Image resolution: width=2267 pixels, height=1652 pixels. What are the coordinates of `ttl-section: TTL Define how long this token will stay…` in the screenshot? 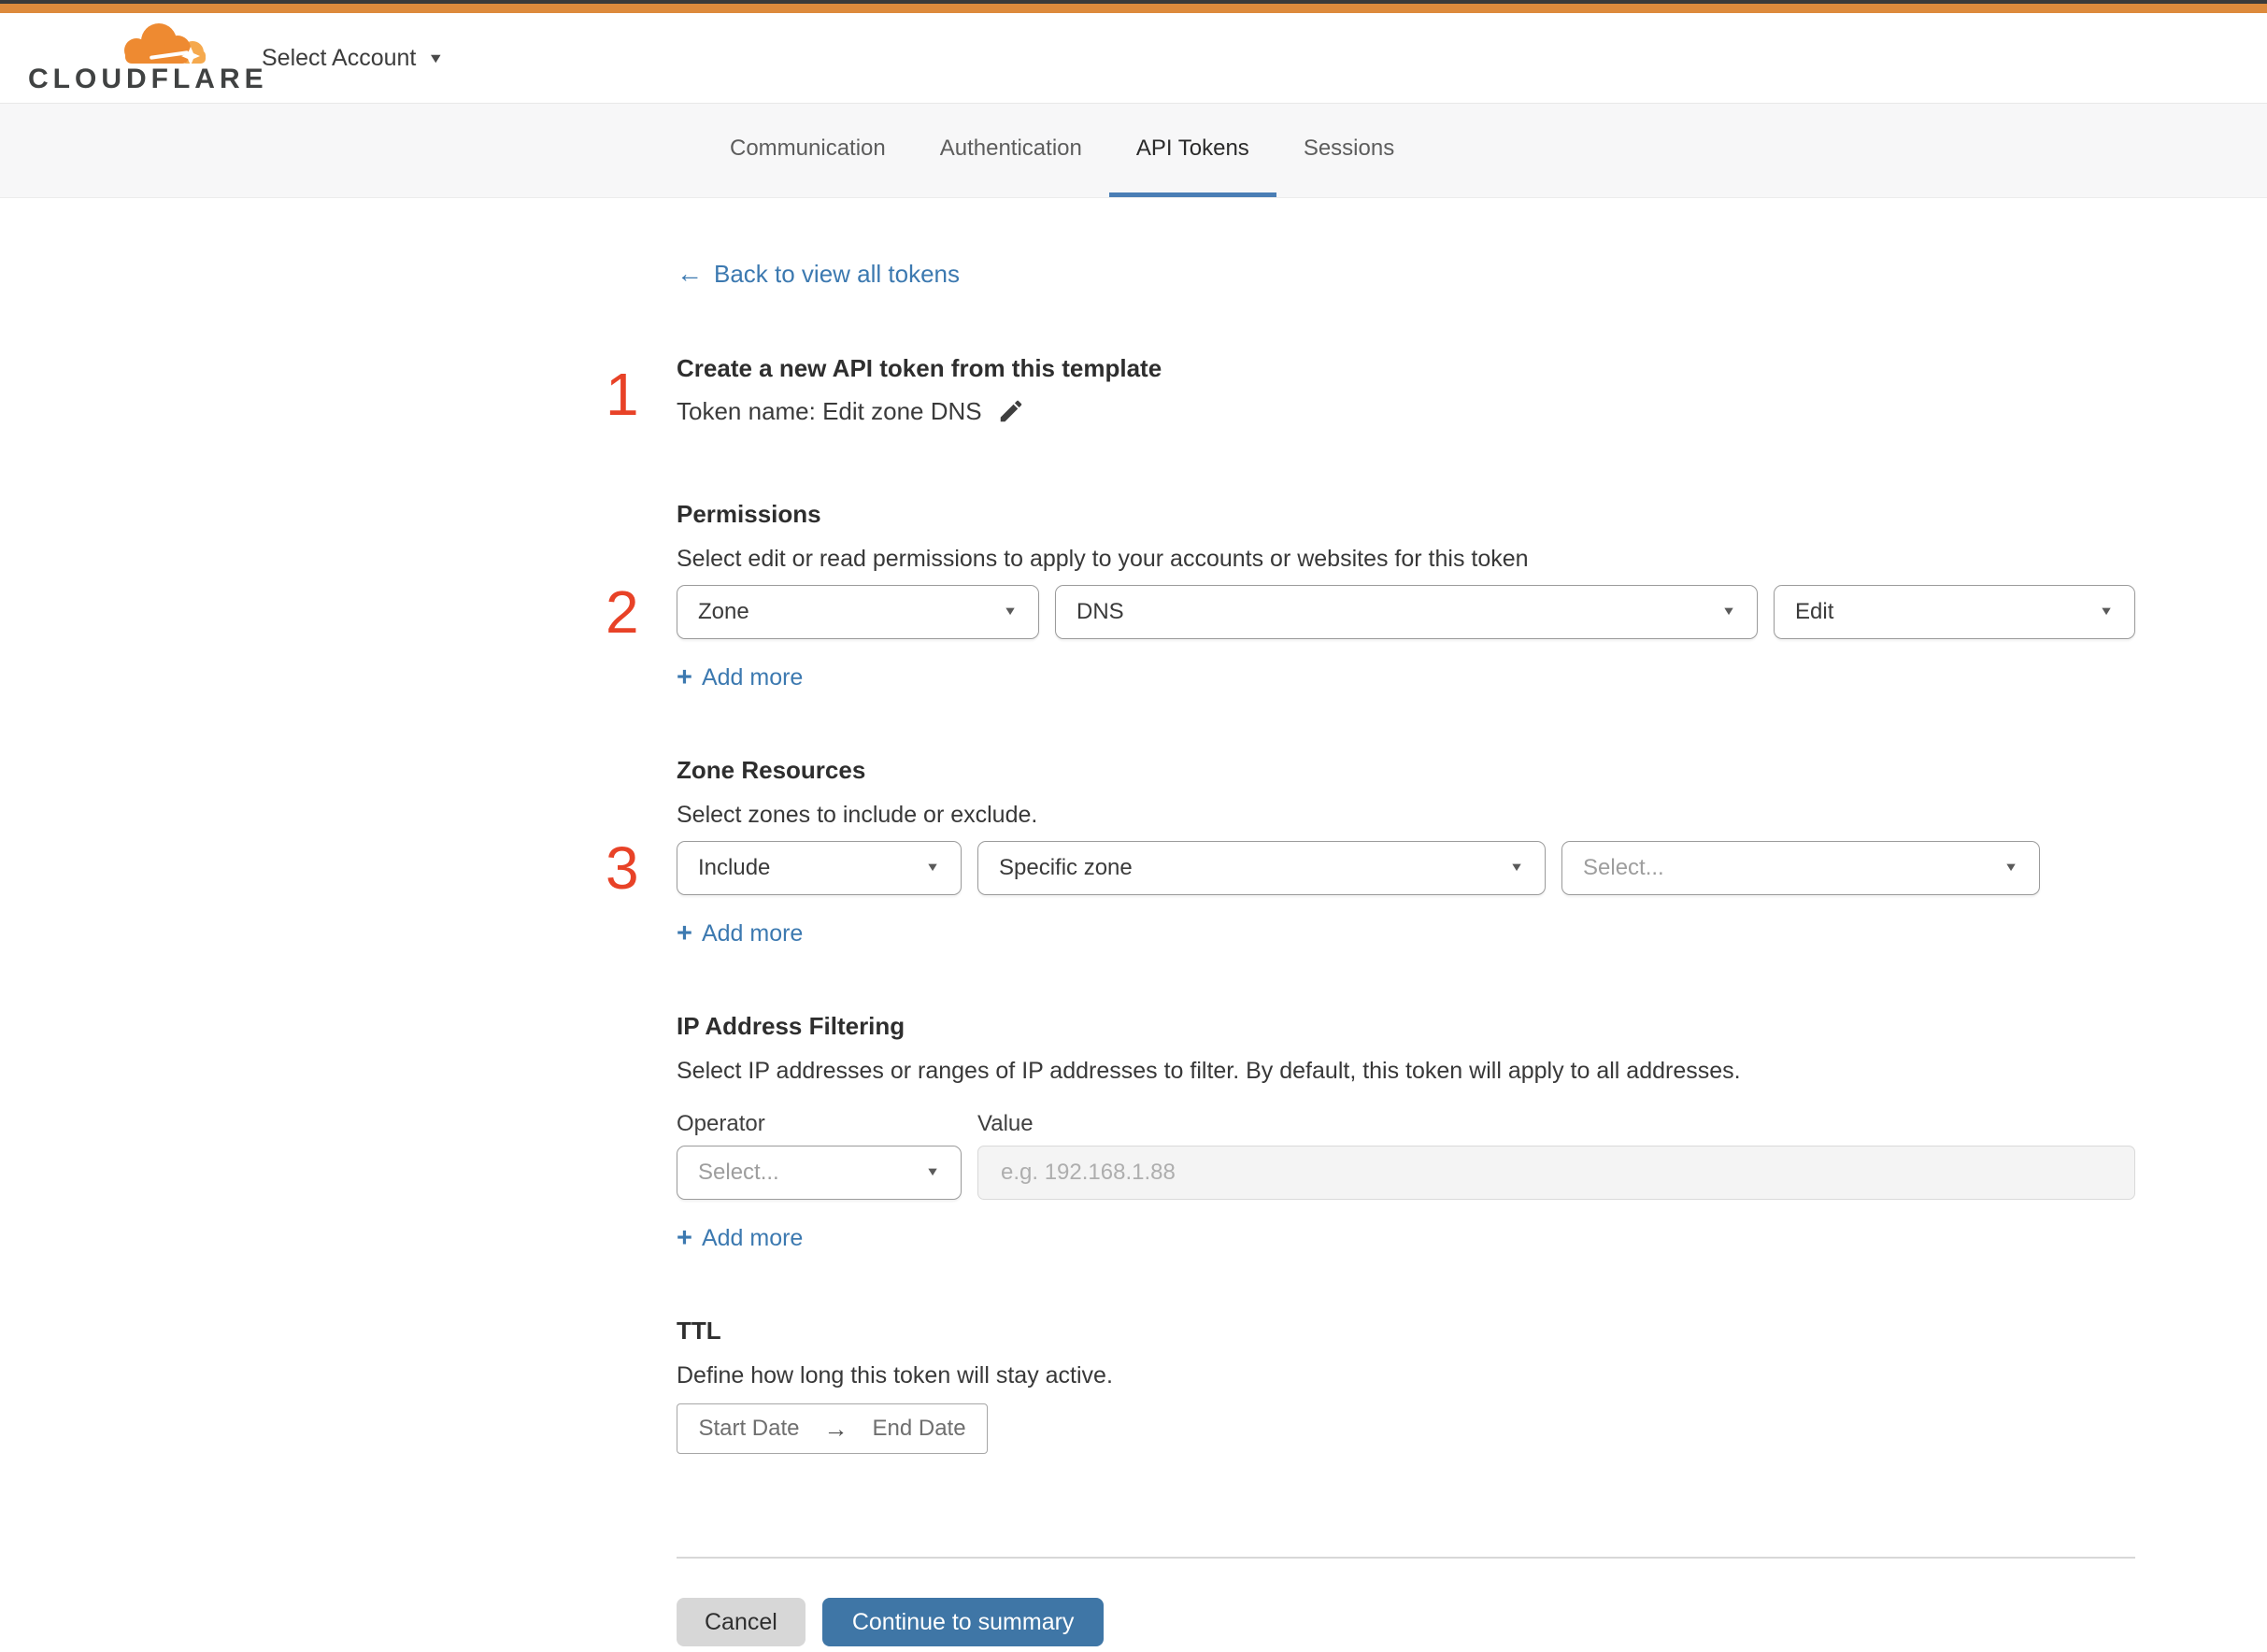 It's located at (1406, 1385).